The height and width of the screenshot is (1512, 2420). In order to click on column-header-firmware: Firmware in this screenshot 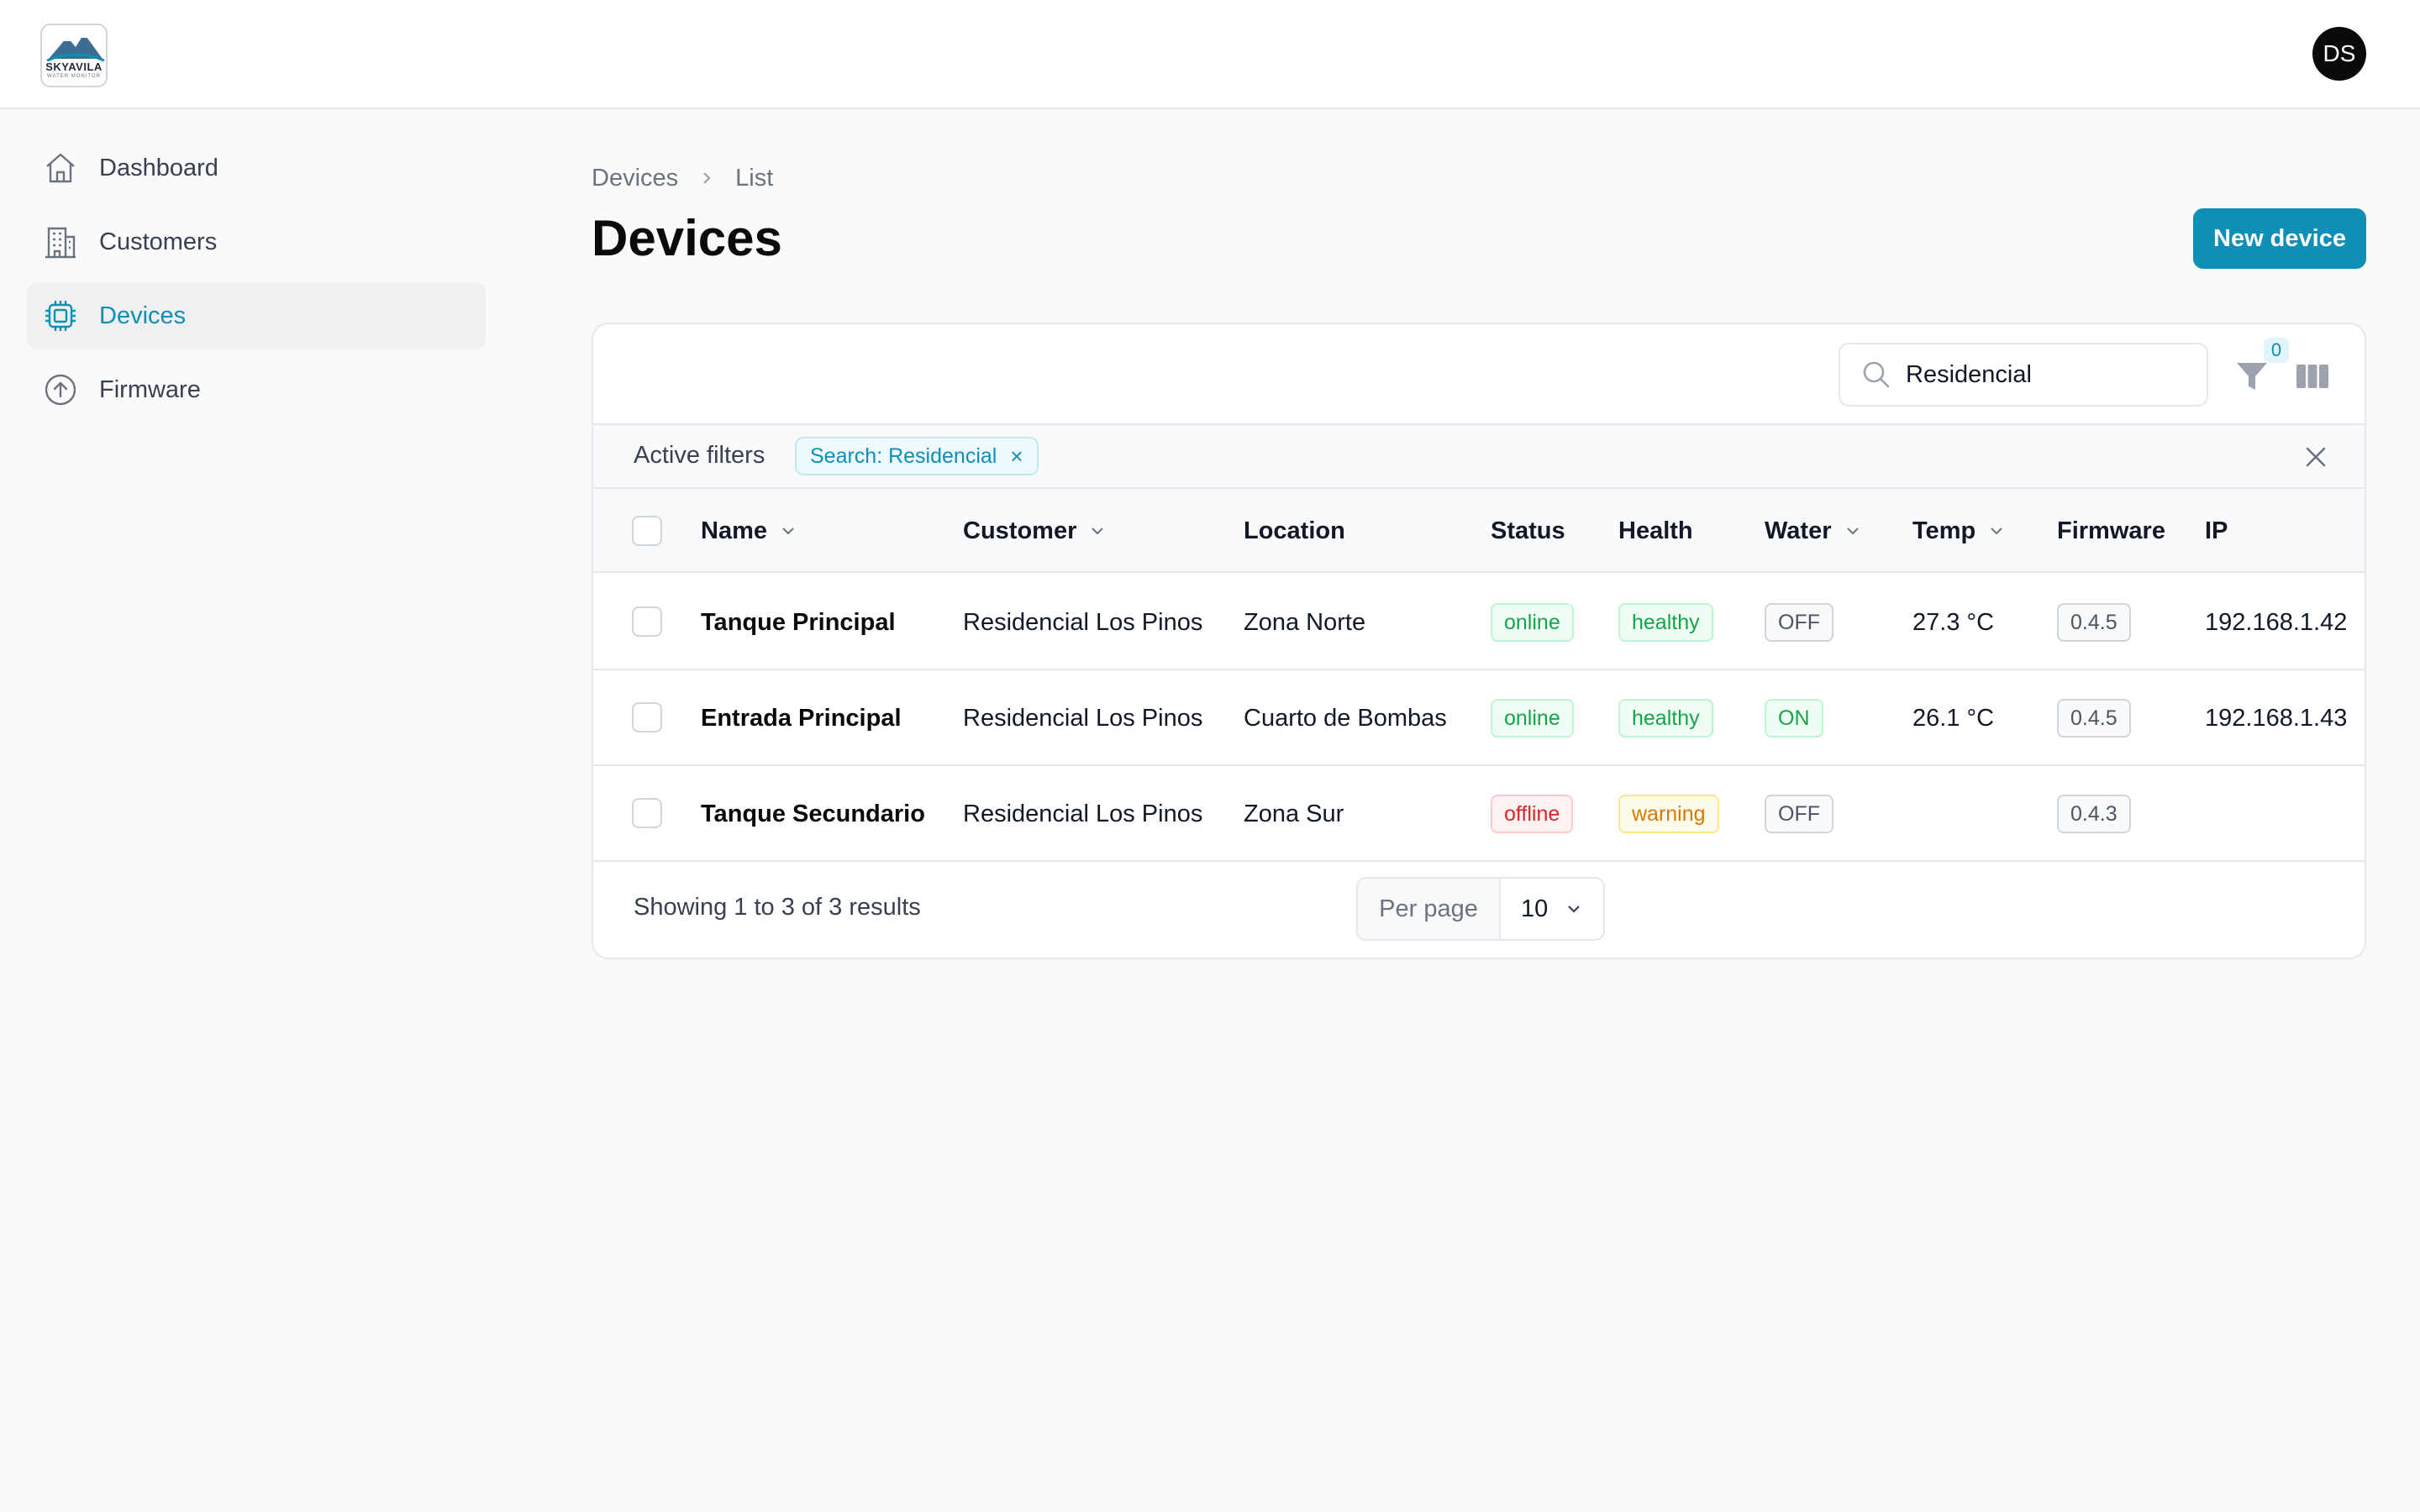, I will do `click(2111, 531)`.